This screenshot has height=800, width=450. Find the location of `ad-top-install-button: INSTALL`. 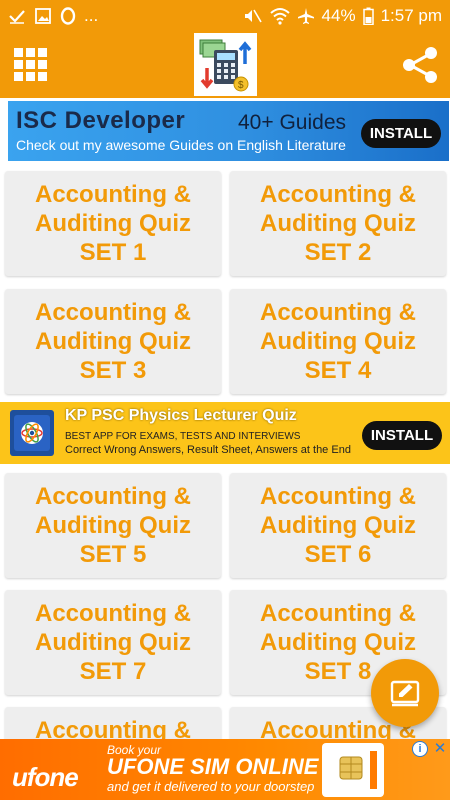

ad-top-install-button: INSTALL is located at coordinates (401, 133).